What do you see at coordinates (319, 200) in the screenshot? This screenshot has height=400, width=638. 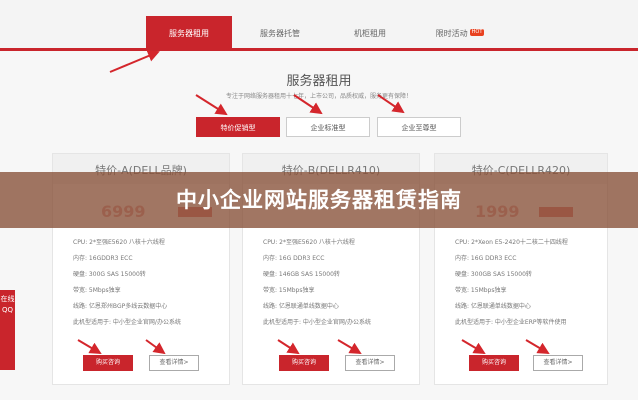 I see `title-banner: 中小企业网站服务器租赁指南` at bounding box center [319, 200].